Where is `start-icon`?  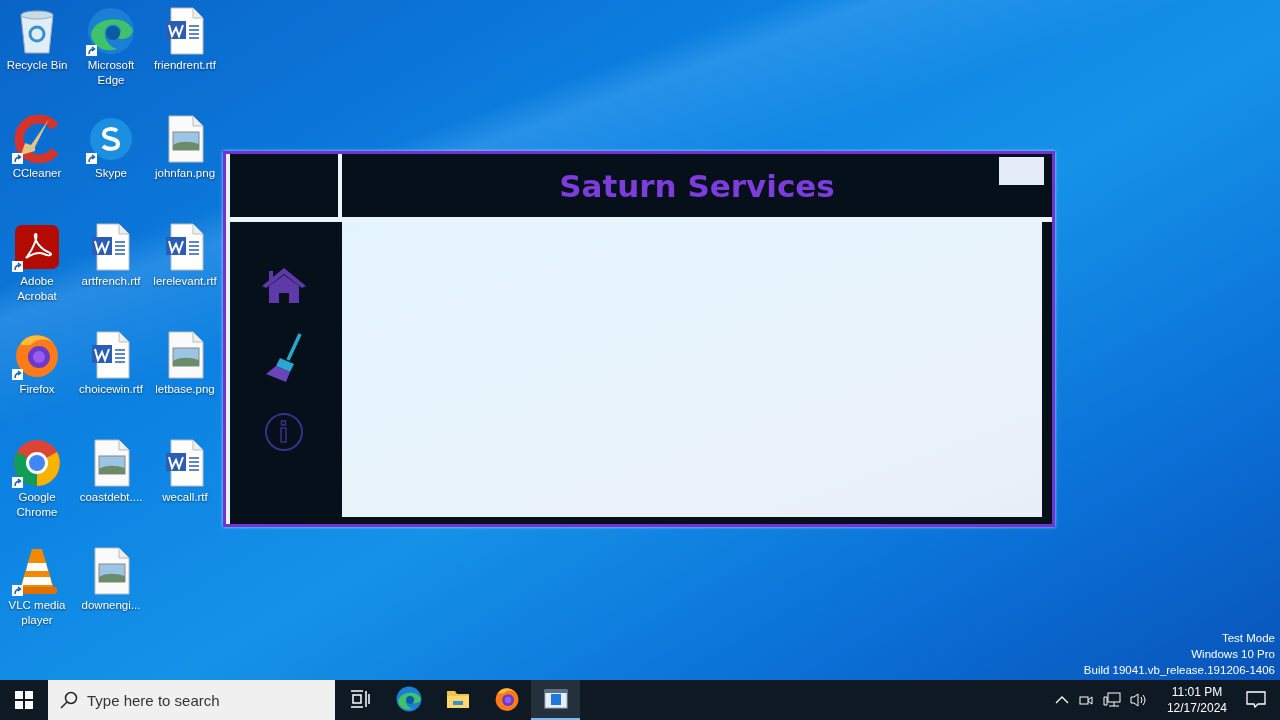 start-icon is located at coordinates (24, 700).